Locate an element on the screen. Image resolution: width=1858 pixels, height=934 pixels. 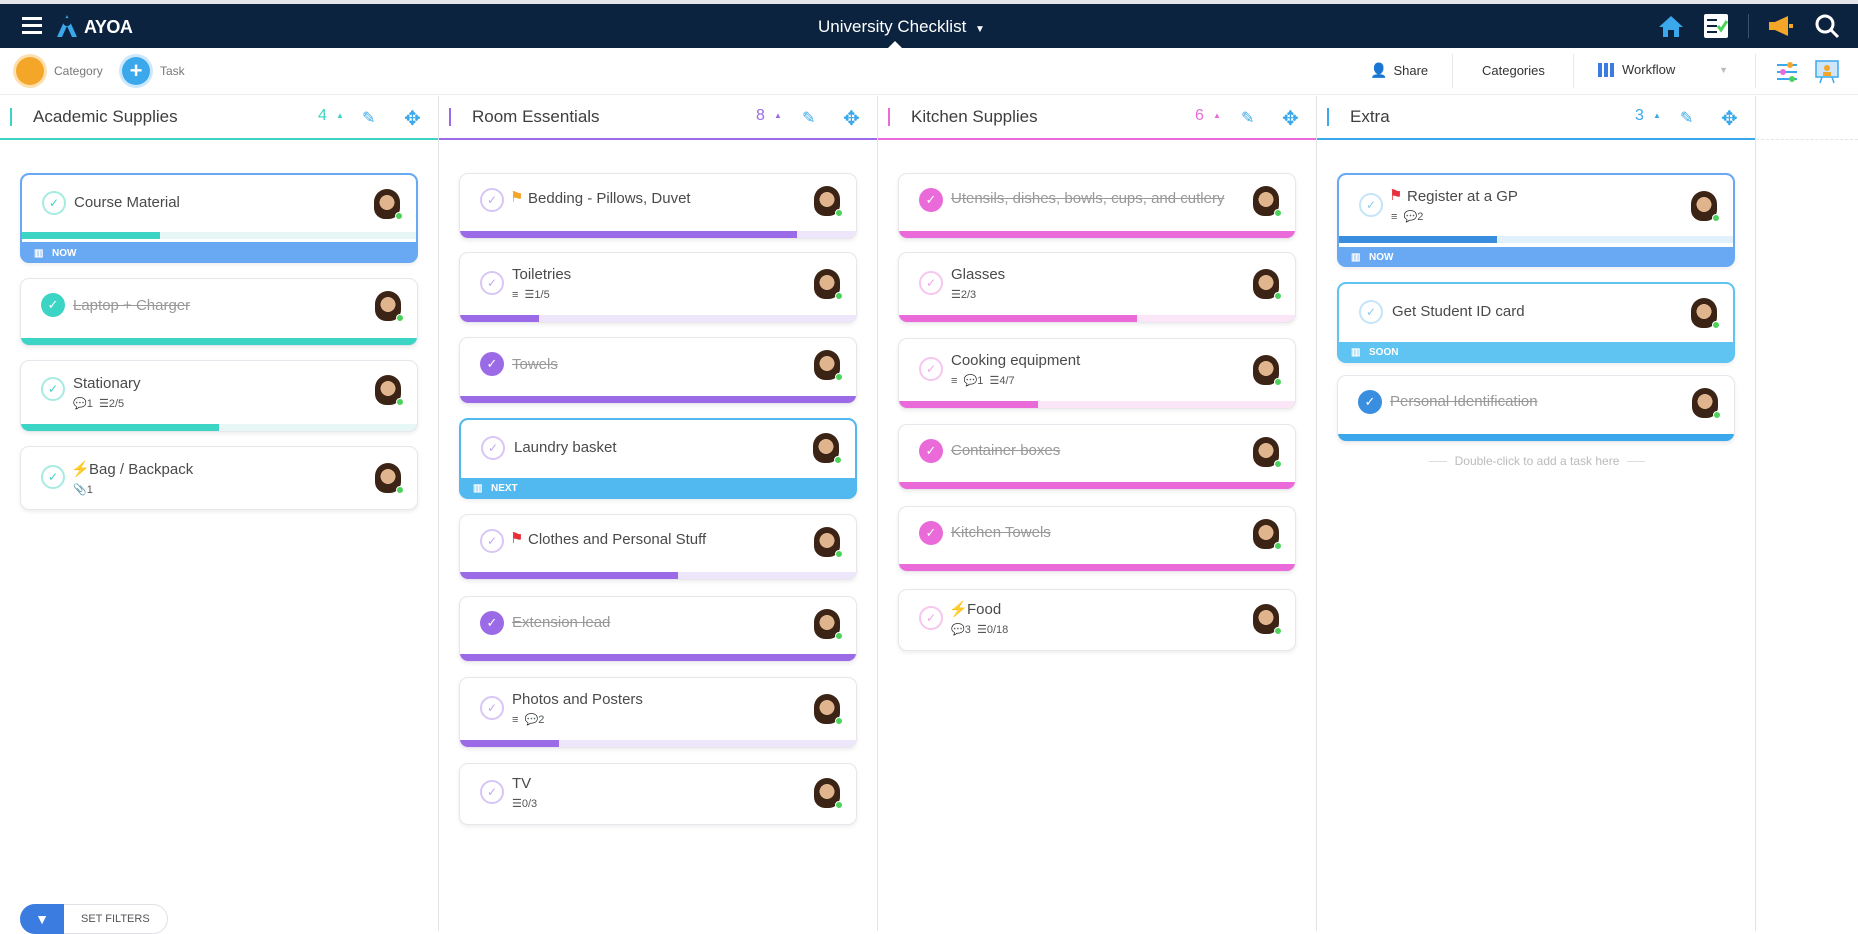
add-category-button: Category is located at coordinates (59, 71).